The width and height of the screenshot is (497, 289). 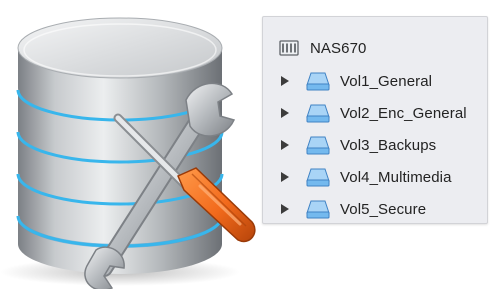 What do you see at coordinates (388, 145) in the screenshot?
I see `tree-item-label: Vol3_Backups` at bounding box center [388, 145].